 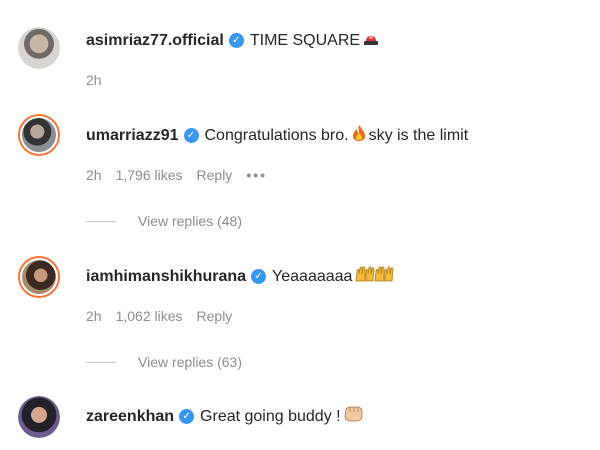 What do you see at coordinates (371, 40) in the screenshot?
I see `police-light-icon` at bounding box center [371, 40].